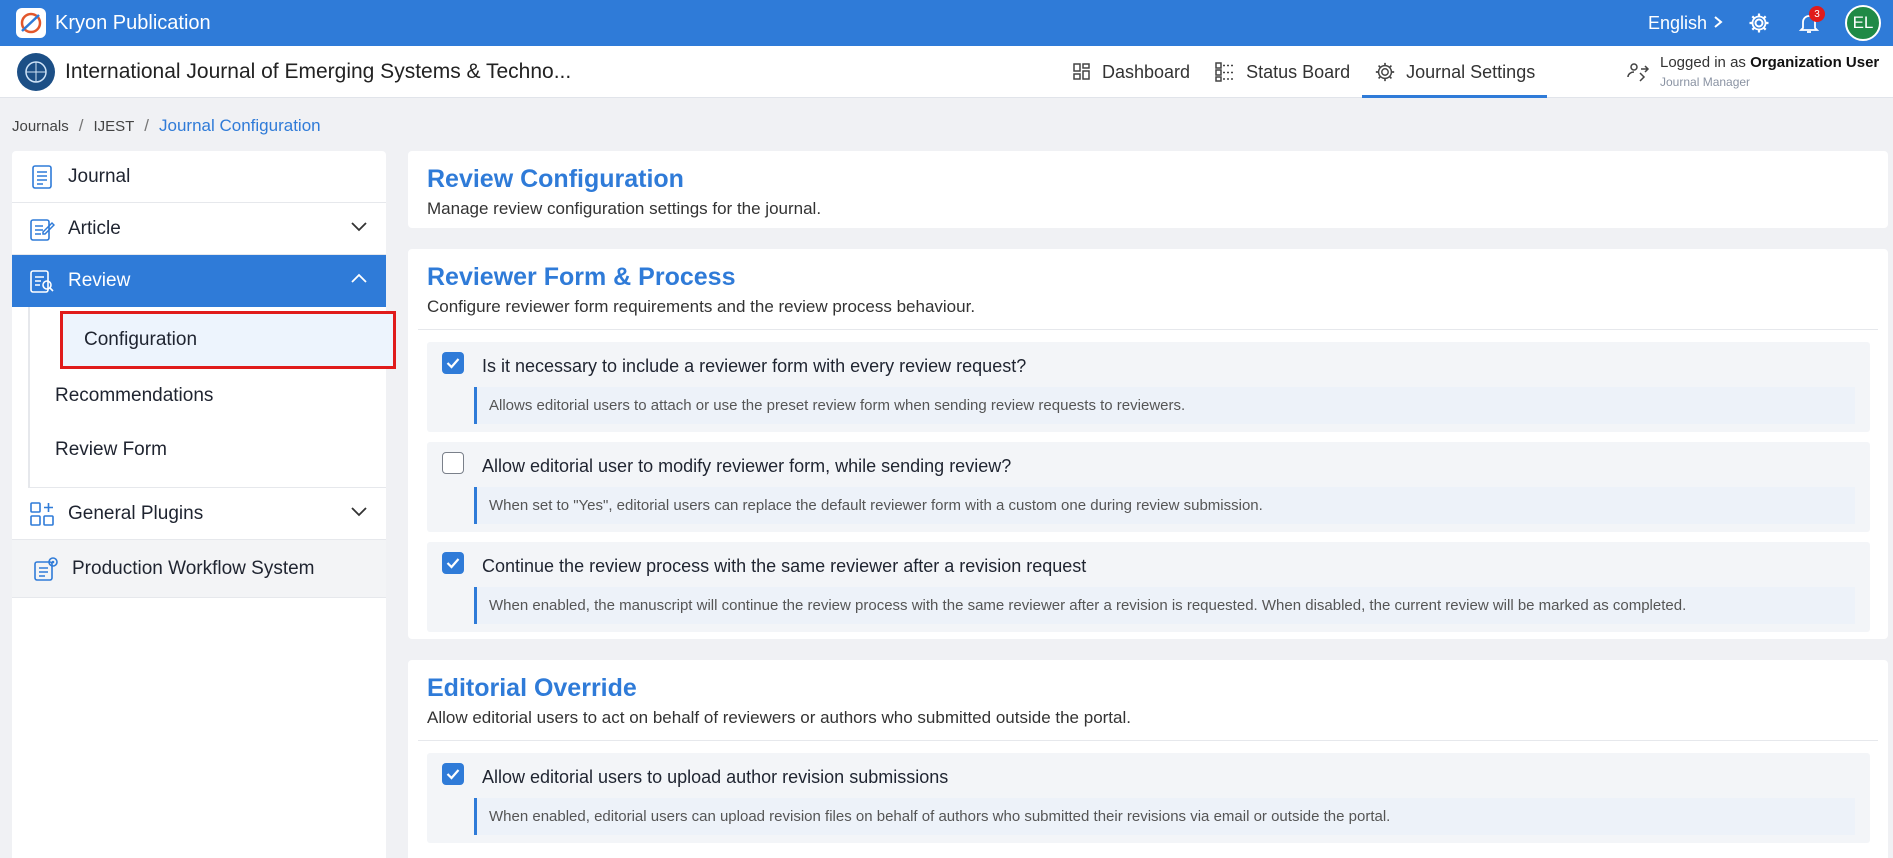 Image resolution: width=1893 pixels, height=858 pixels. I want to click on page-title: Review Configuration, so click(555, 179).